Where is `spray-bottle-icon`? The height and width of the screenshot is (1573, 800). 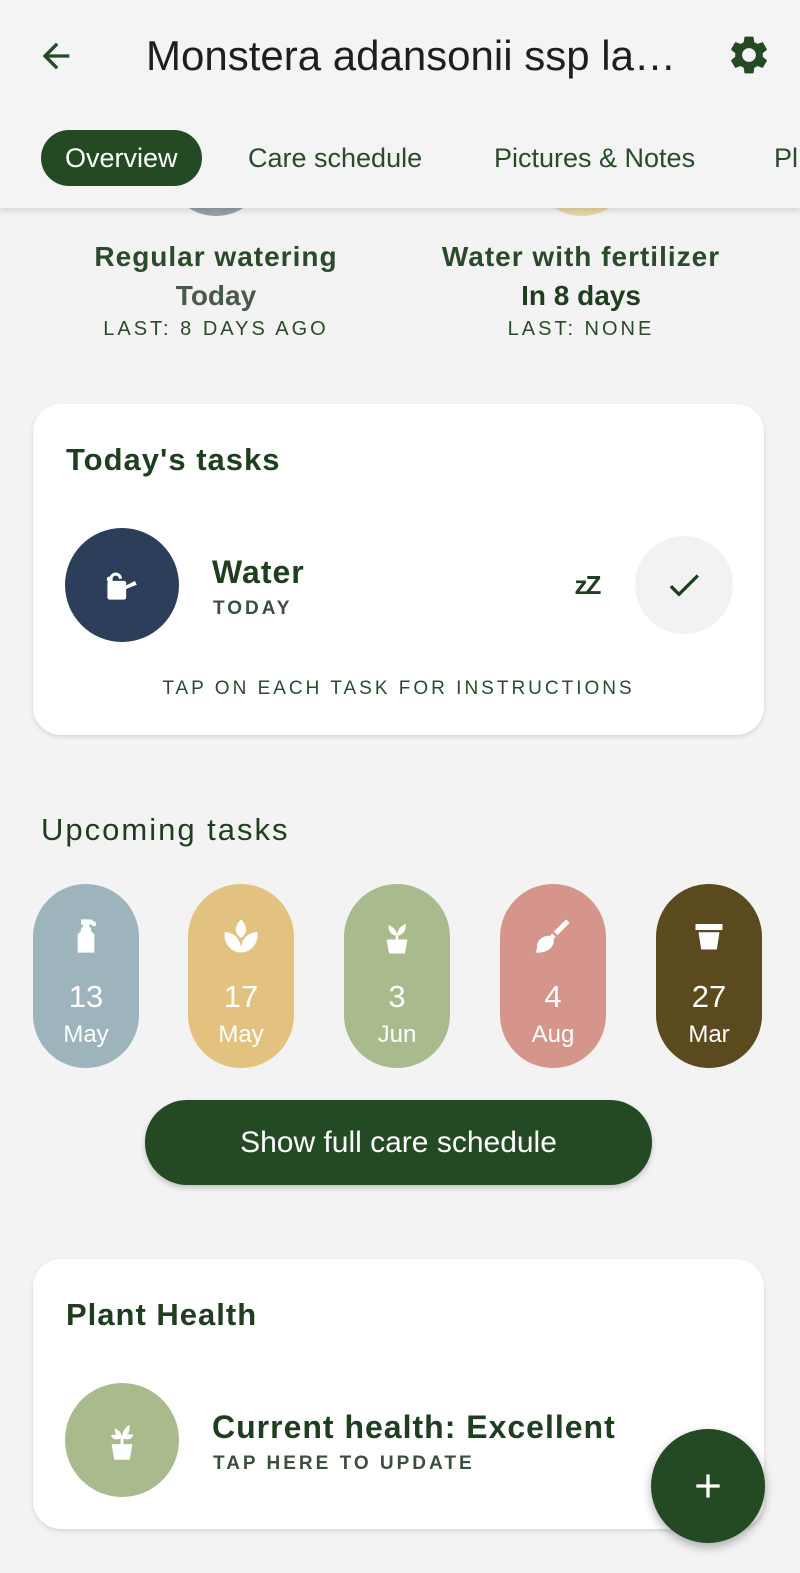 spray-bottle-icon is located at coordinates (86, 936).